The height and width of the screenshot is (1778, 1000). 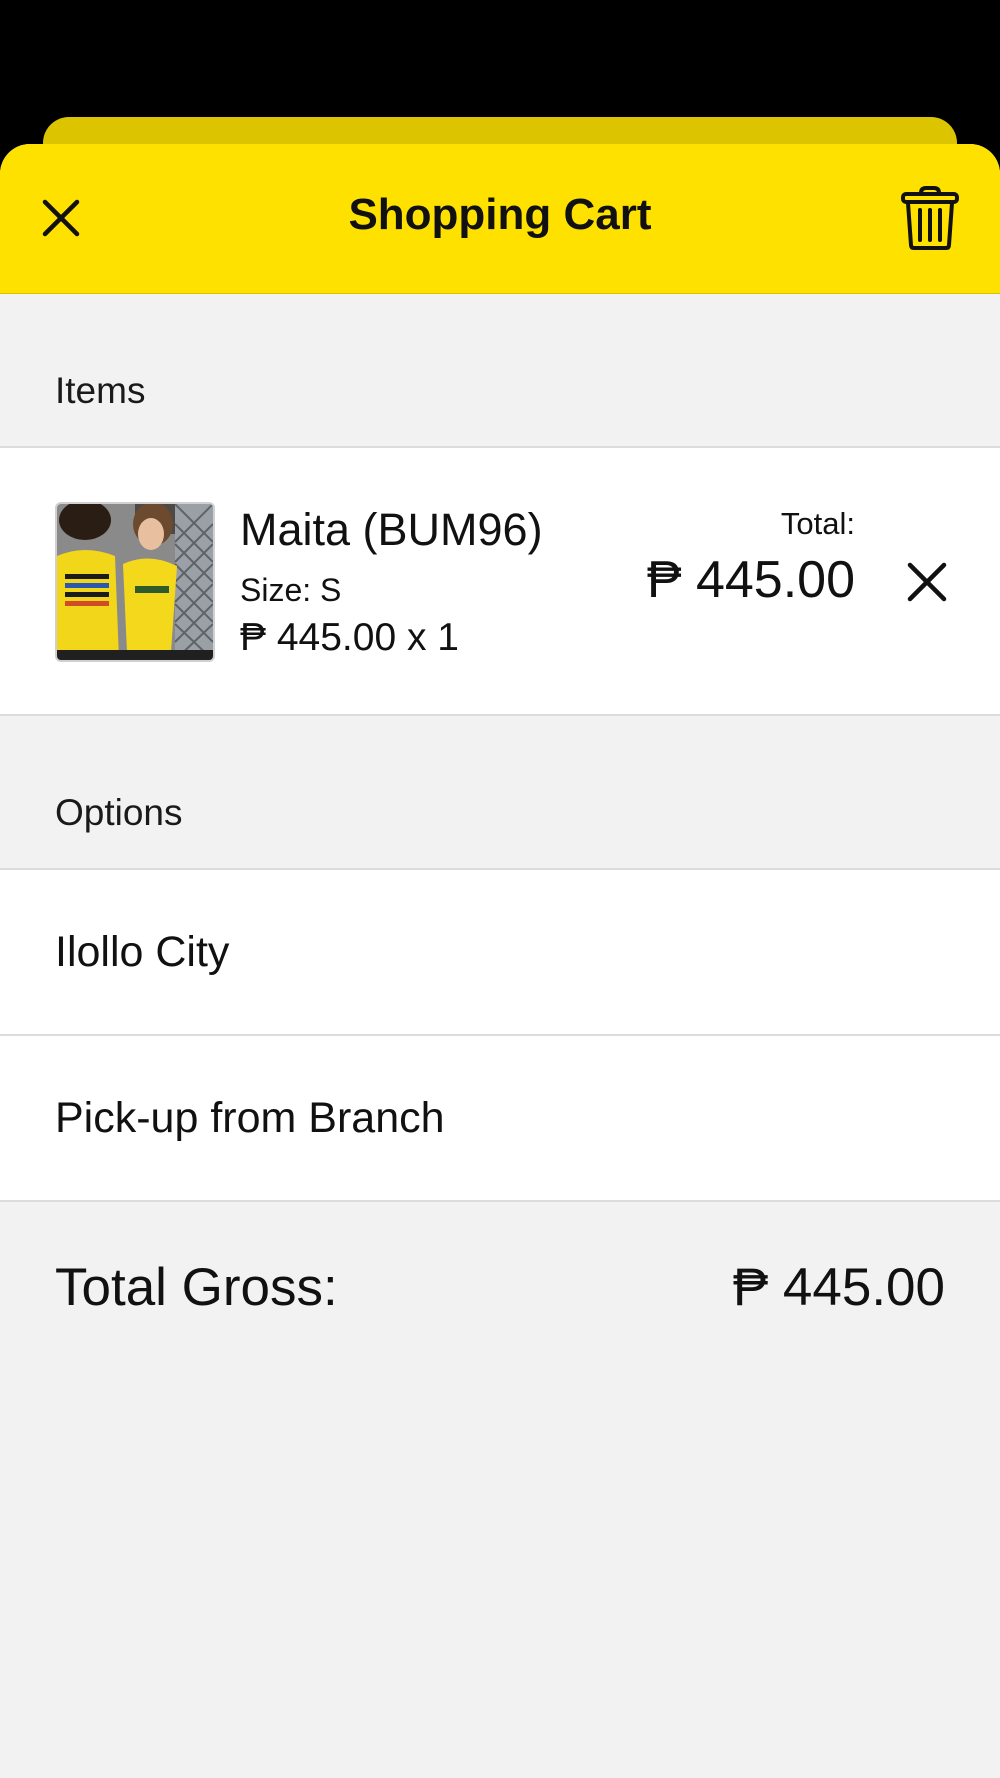 I want to click on product-image, so click(x=135, y=582).